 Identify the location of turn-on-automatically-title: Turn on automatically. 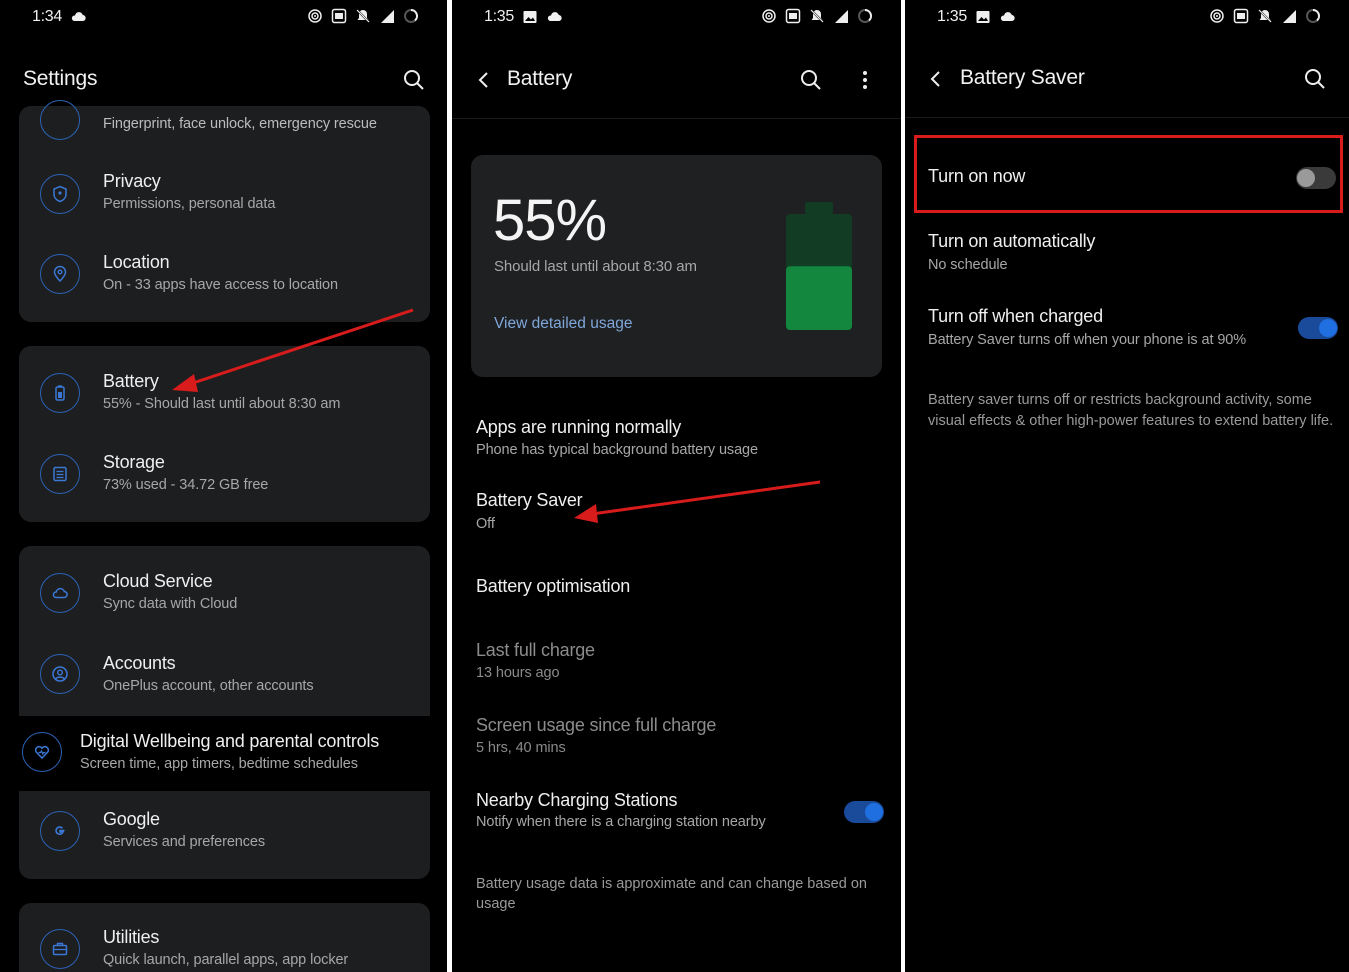
(1012, 241).